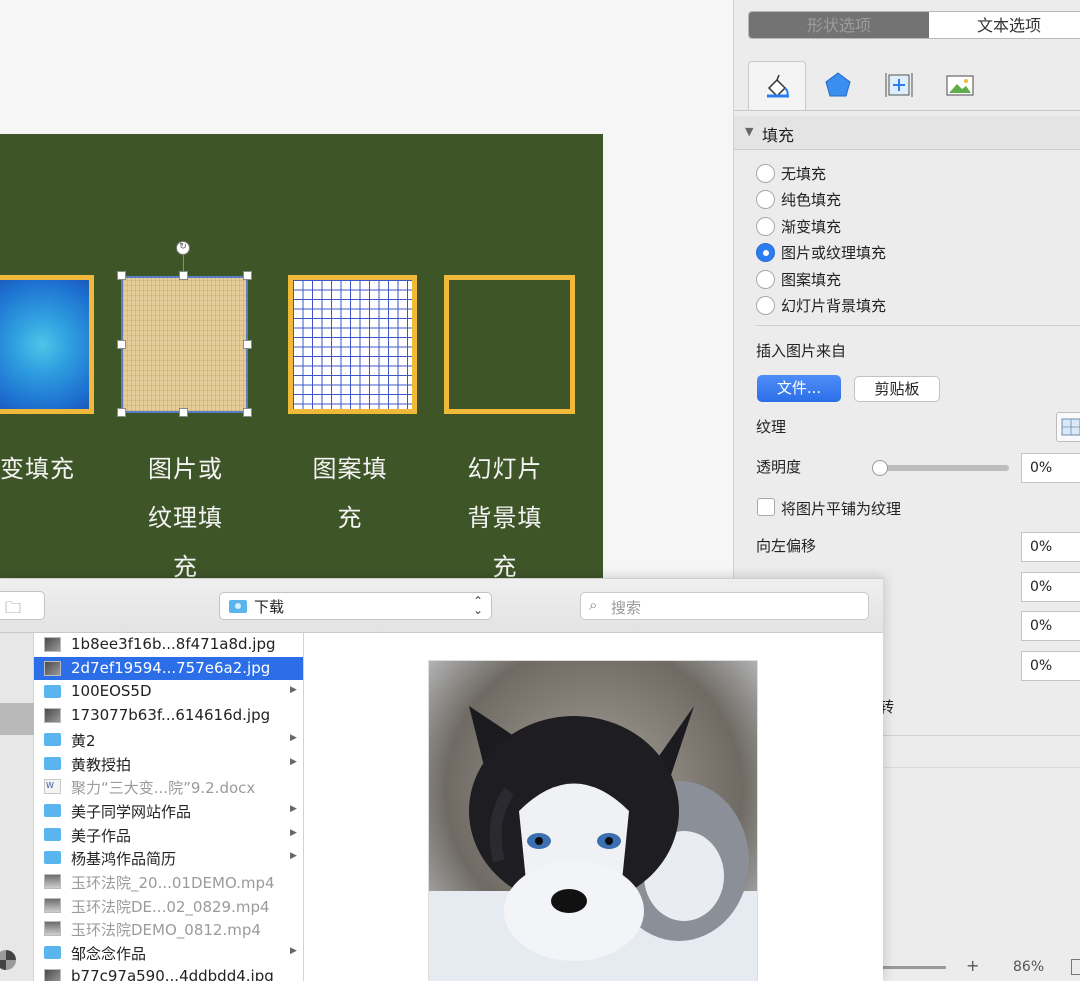  What do you see at coordinates (749, 131) in the screenshot?
I see `disclosure-triangle-icon: ▼` at bounding box center [749, 131].